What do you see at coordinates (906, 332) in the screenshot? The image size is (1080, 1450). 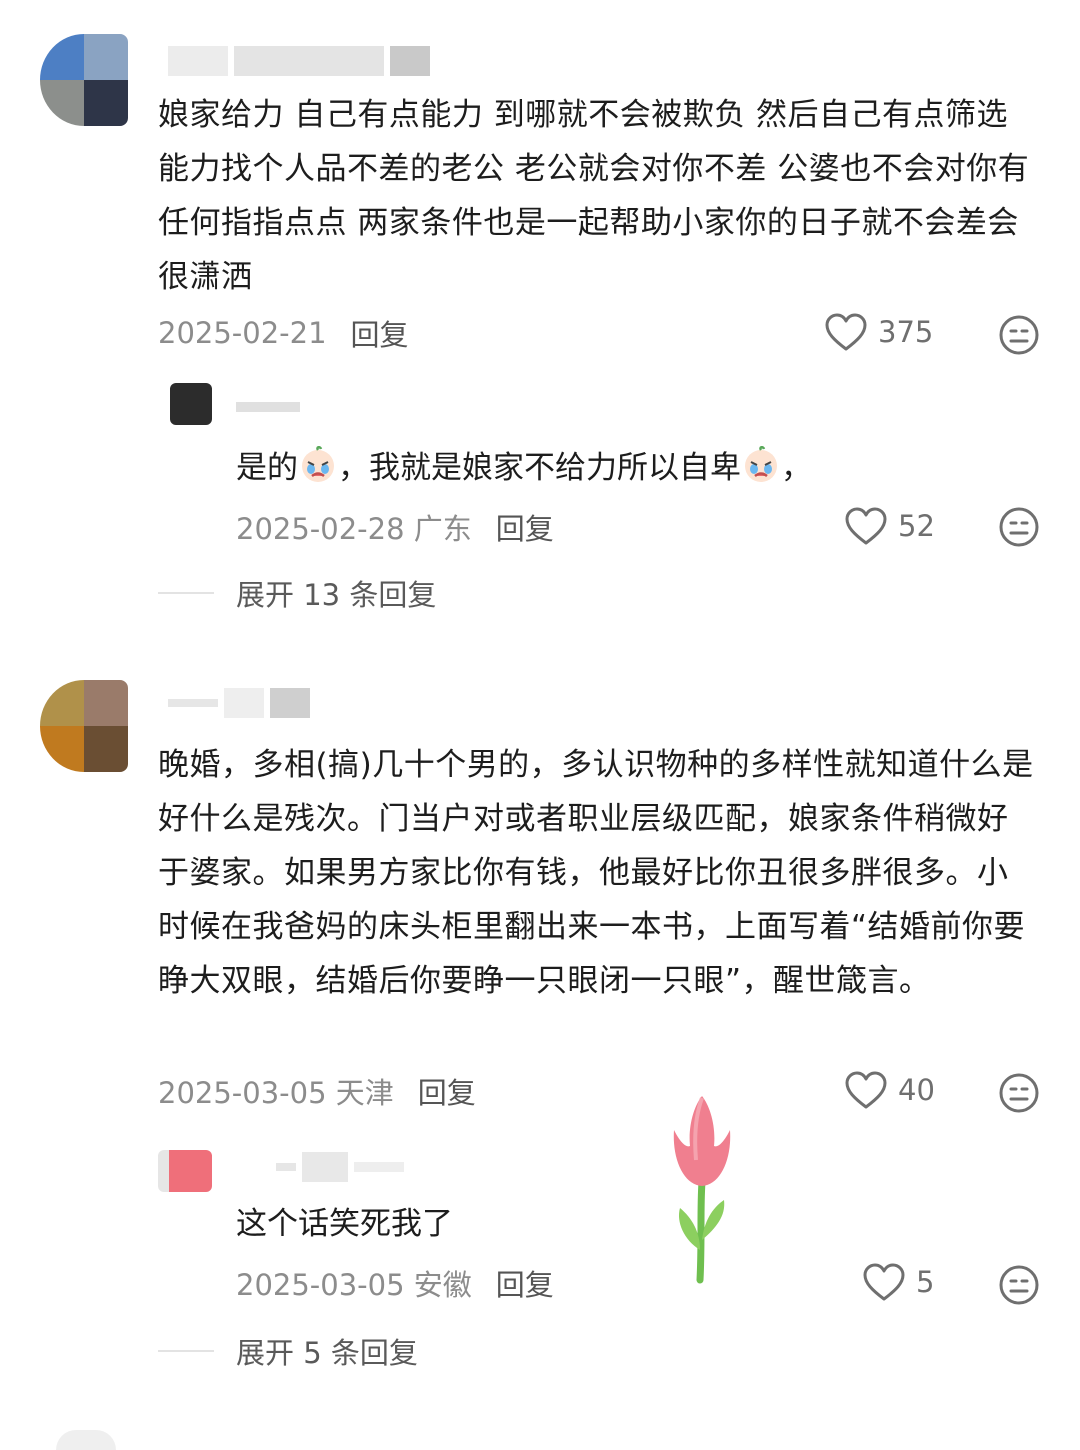 I see `like-count: 375` at bounding box center [906, 332].